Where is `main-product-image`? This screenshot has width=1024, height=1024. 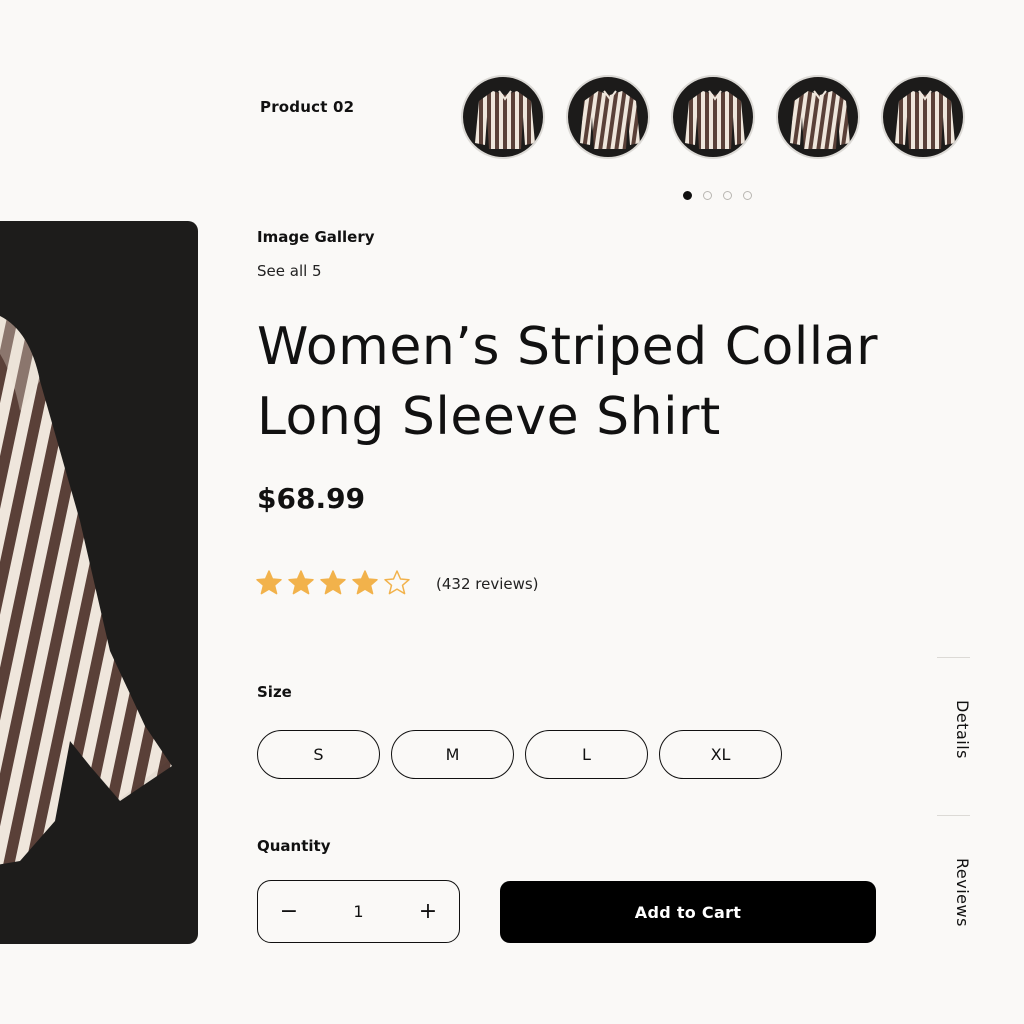 main-product-image is located at coordinates (99, 582).